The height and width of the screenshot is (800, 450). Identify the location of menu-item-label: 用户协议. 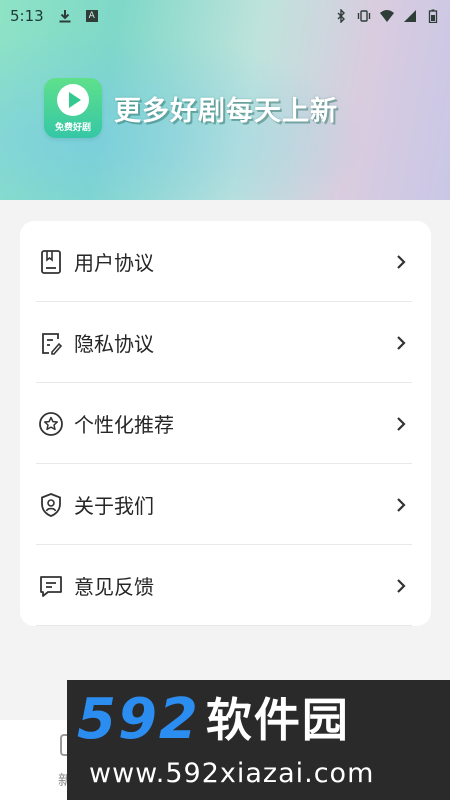
(114, 263).